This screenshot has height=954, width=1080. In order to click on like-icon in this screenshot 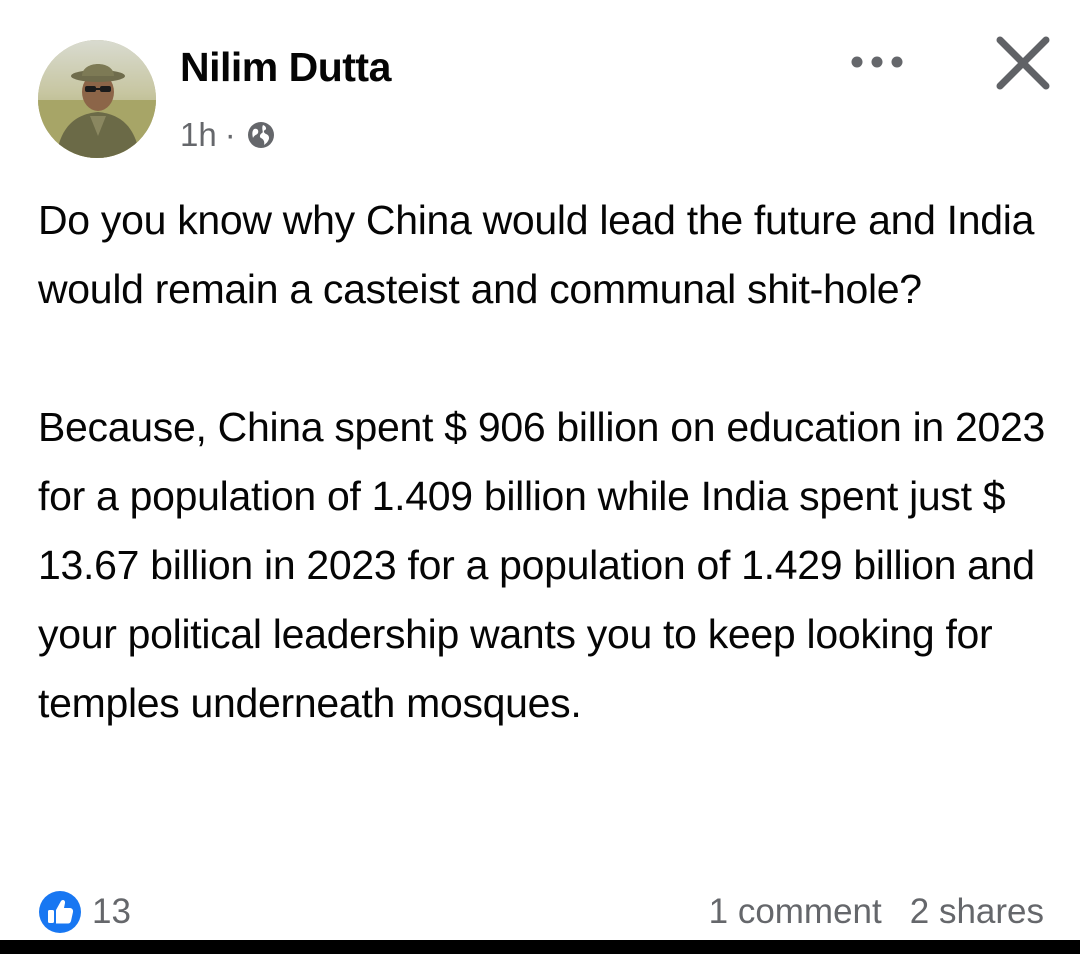, I will do `click(60, 912)`.